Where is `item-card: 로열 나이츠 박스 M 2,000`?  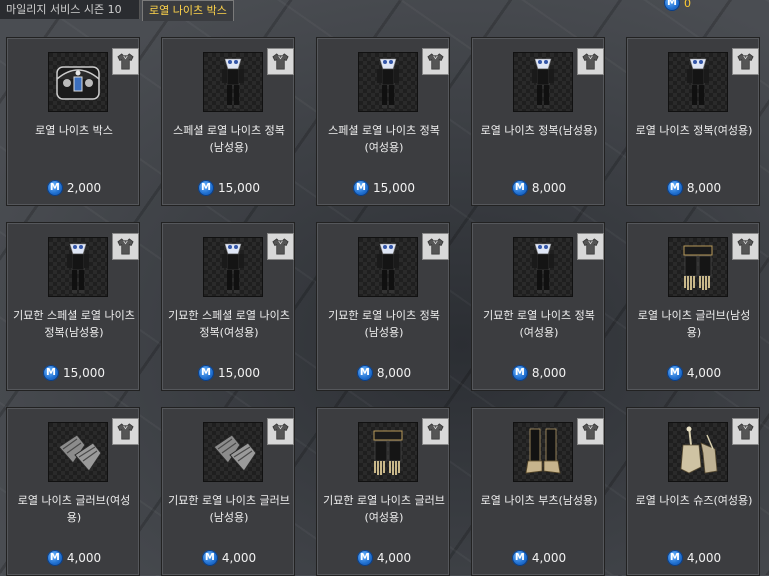 item-card: 로열 나이츠 박스 M 2,000 is located at coordinates (73, 121).